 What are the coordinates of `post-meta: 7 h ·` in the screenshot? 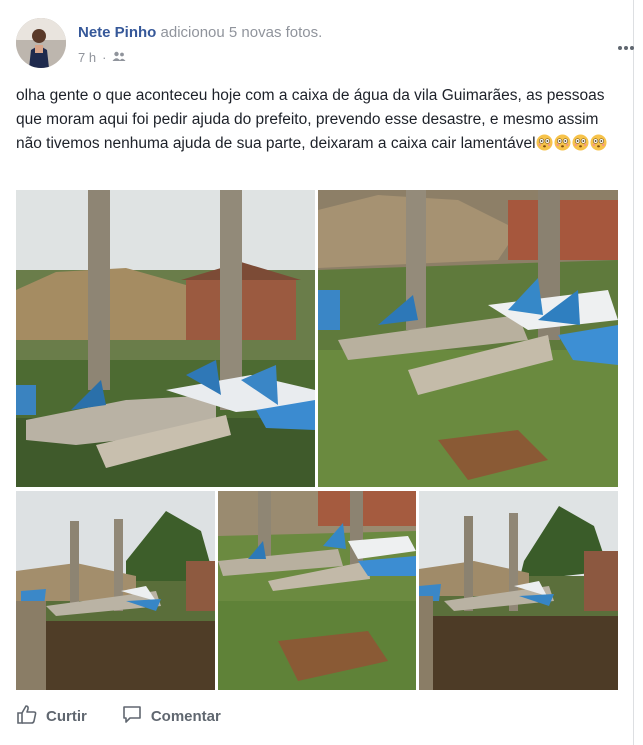 It's located at (102, 57).